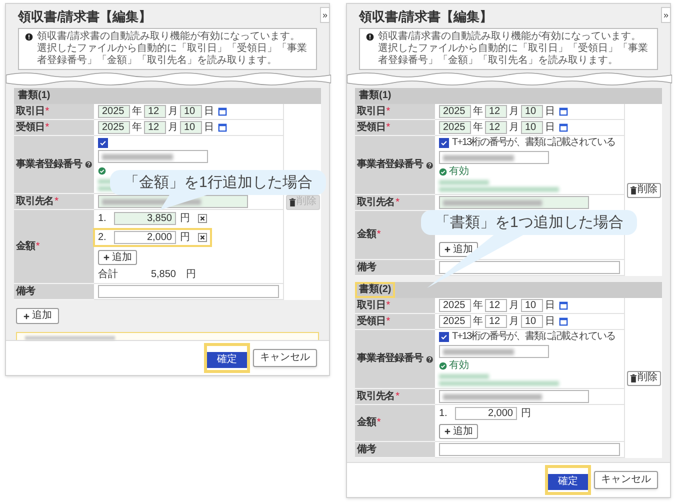 This screenshot has height=502, width=676. I want to click on callout-tooltip: 「書類」を1つ追加した場合, so click(529, 222).